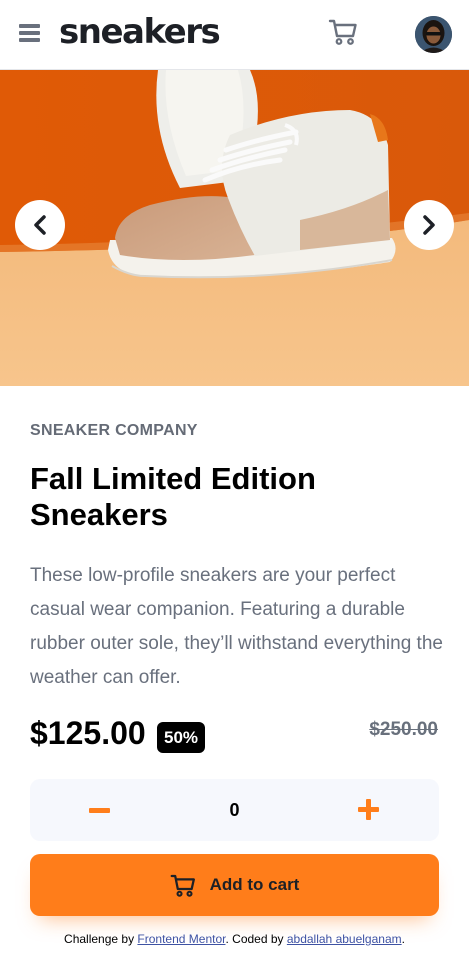 This screenshot has width=469, height=972. I want to click on current-price: $125.00, so click(88, 733).